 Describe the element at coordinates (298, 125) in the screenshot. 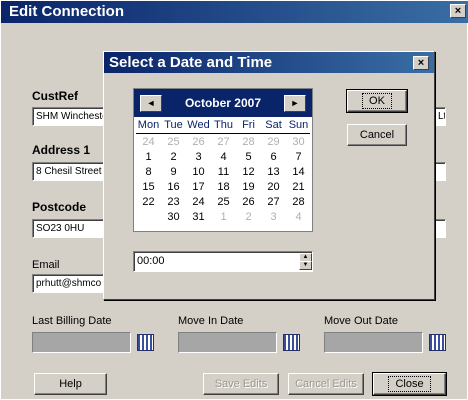

I see `weekday-header: Sun` at that location.